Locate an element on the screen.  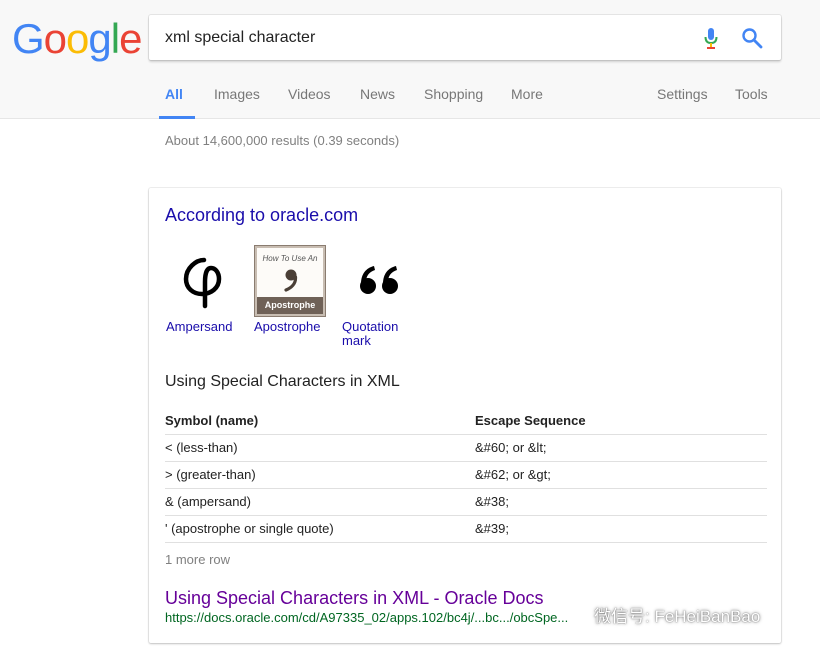
search-box is located at coordinates (465, 37).